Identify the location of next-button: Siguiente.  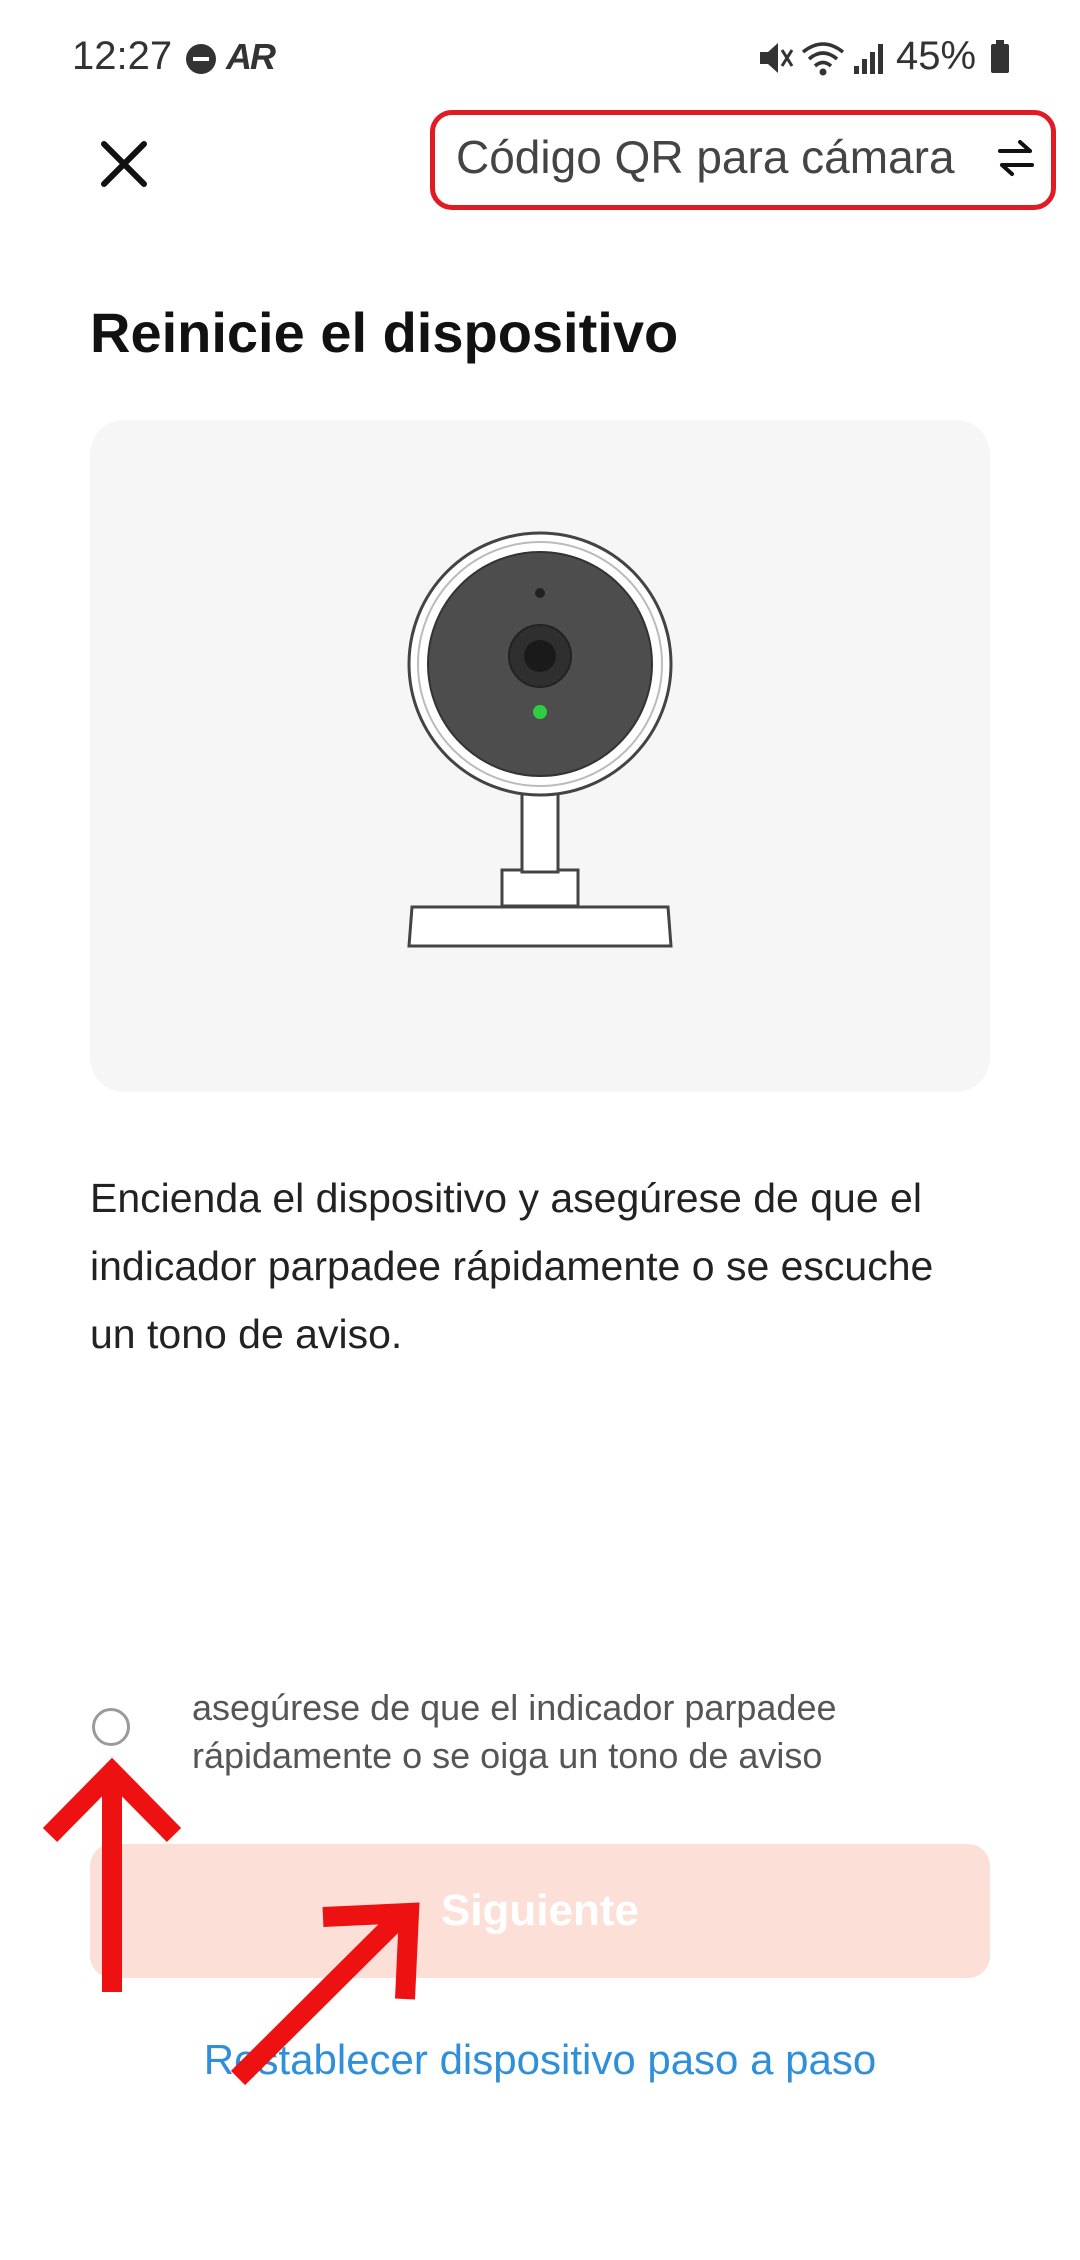
(540, 1911).